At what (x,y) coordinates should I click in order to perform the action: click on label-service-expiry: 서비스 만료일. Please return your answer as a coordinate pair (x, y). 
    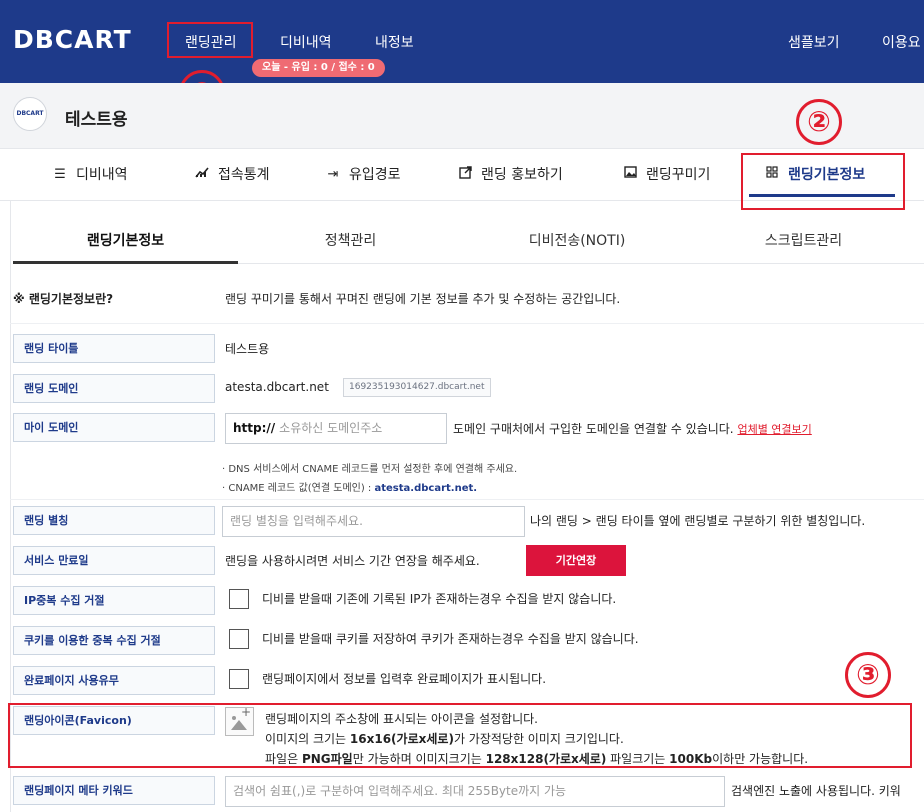
    Looking at the image, I should click on (114, 560).